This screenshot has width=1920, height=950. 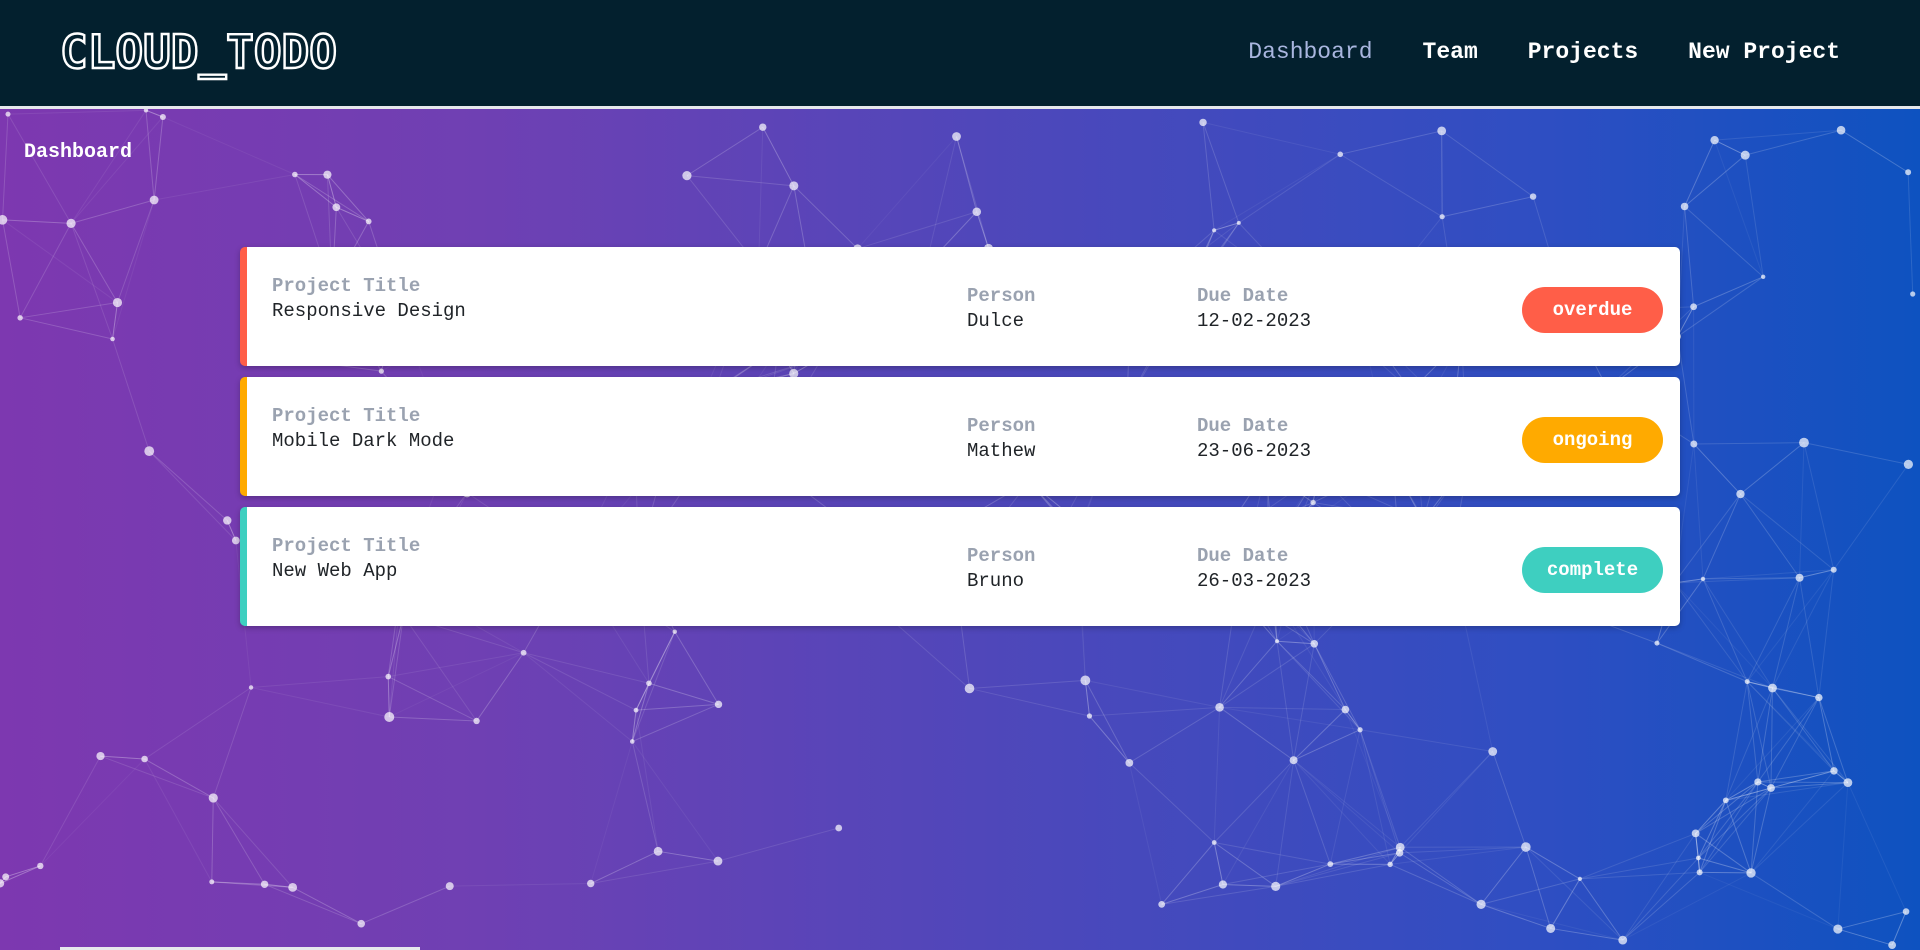 I want to click on person-name: Bruno, so click(x=996, y=581).